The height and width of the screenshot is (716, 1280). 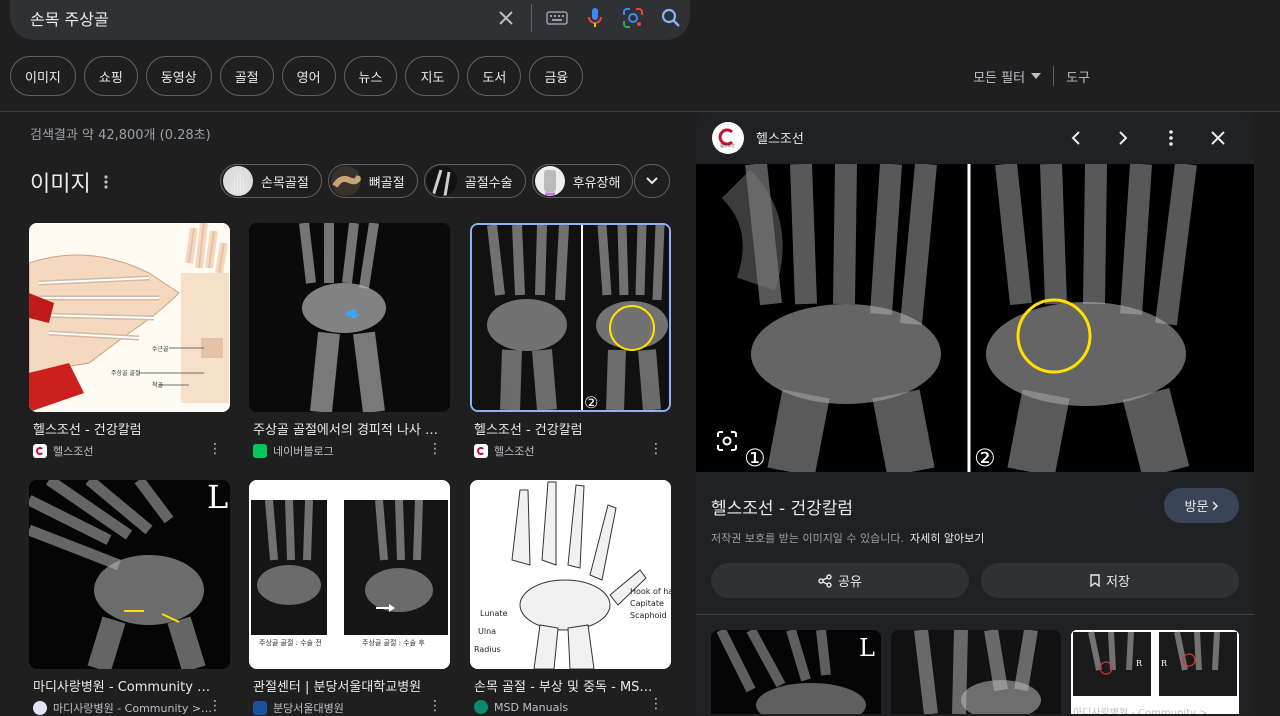 What do you see at coordinates (493, 613) in the screenshot?
I see `thumbnail-label: Lunate` at bounding box center [493, 613].